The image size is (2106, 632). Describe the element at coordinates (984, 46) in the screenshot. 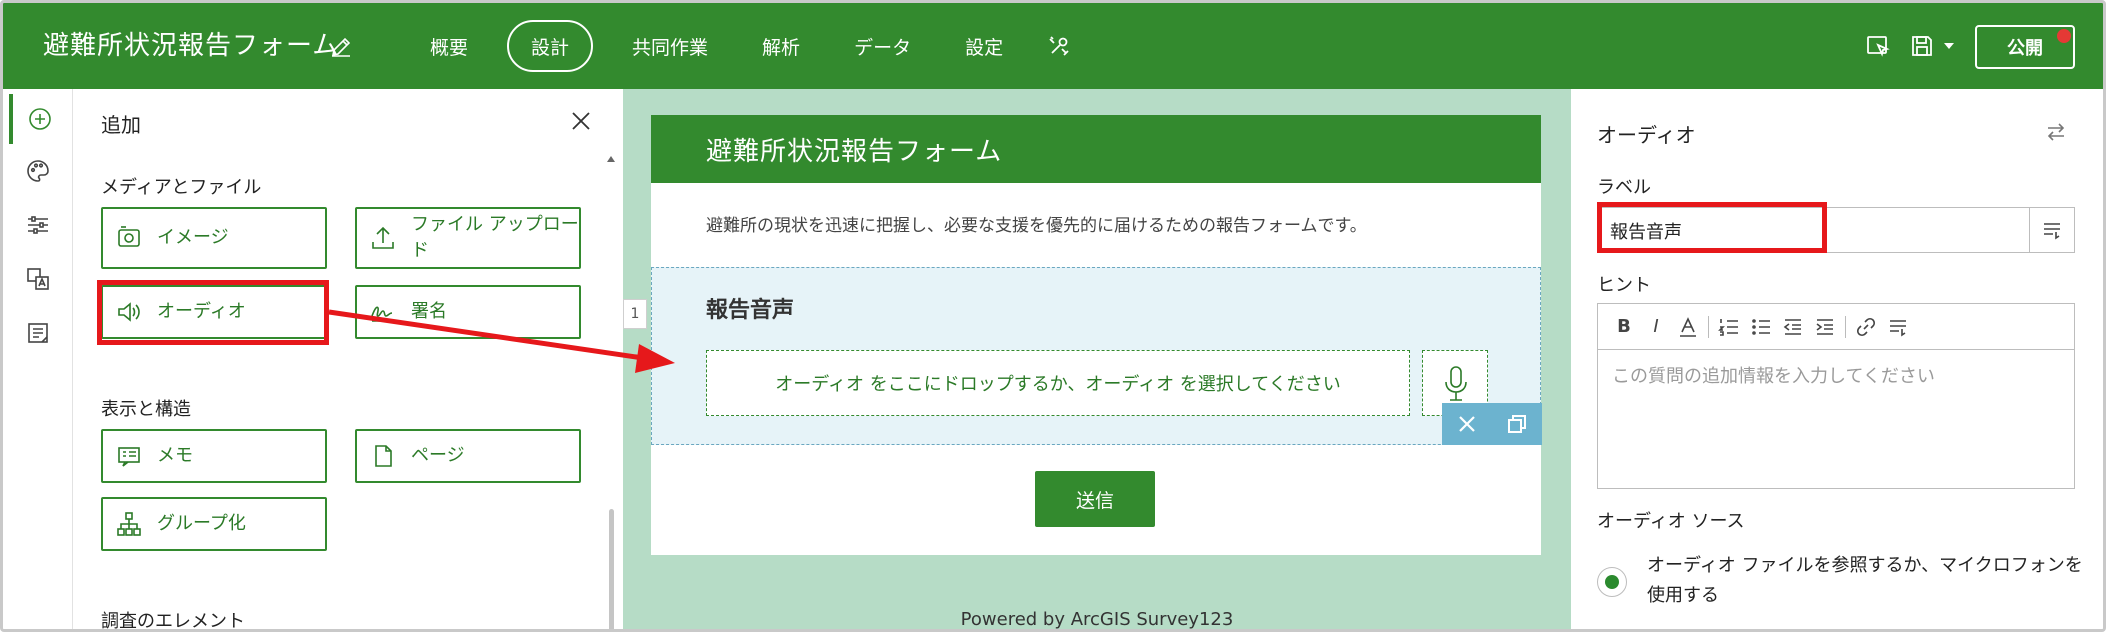

I see `tab-settings: 設定` at that location.